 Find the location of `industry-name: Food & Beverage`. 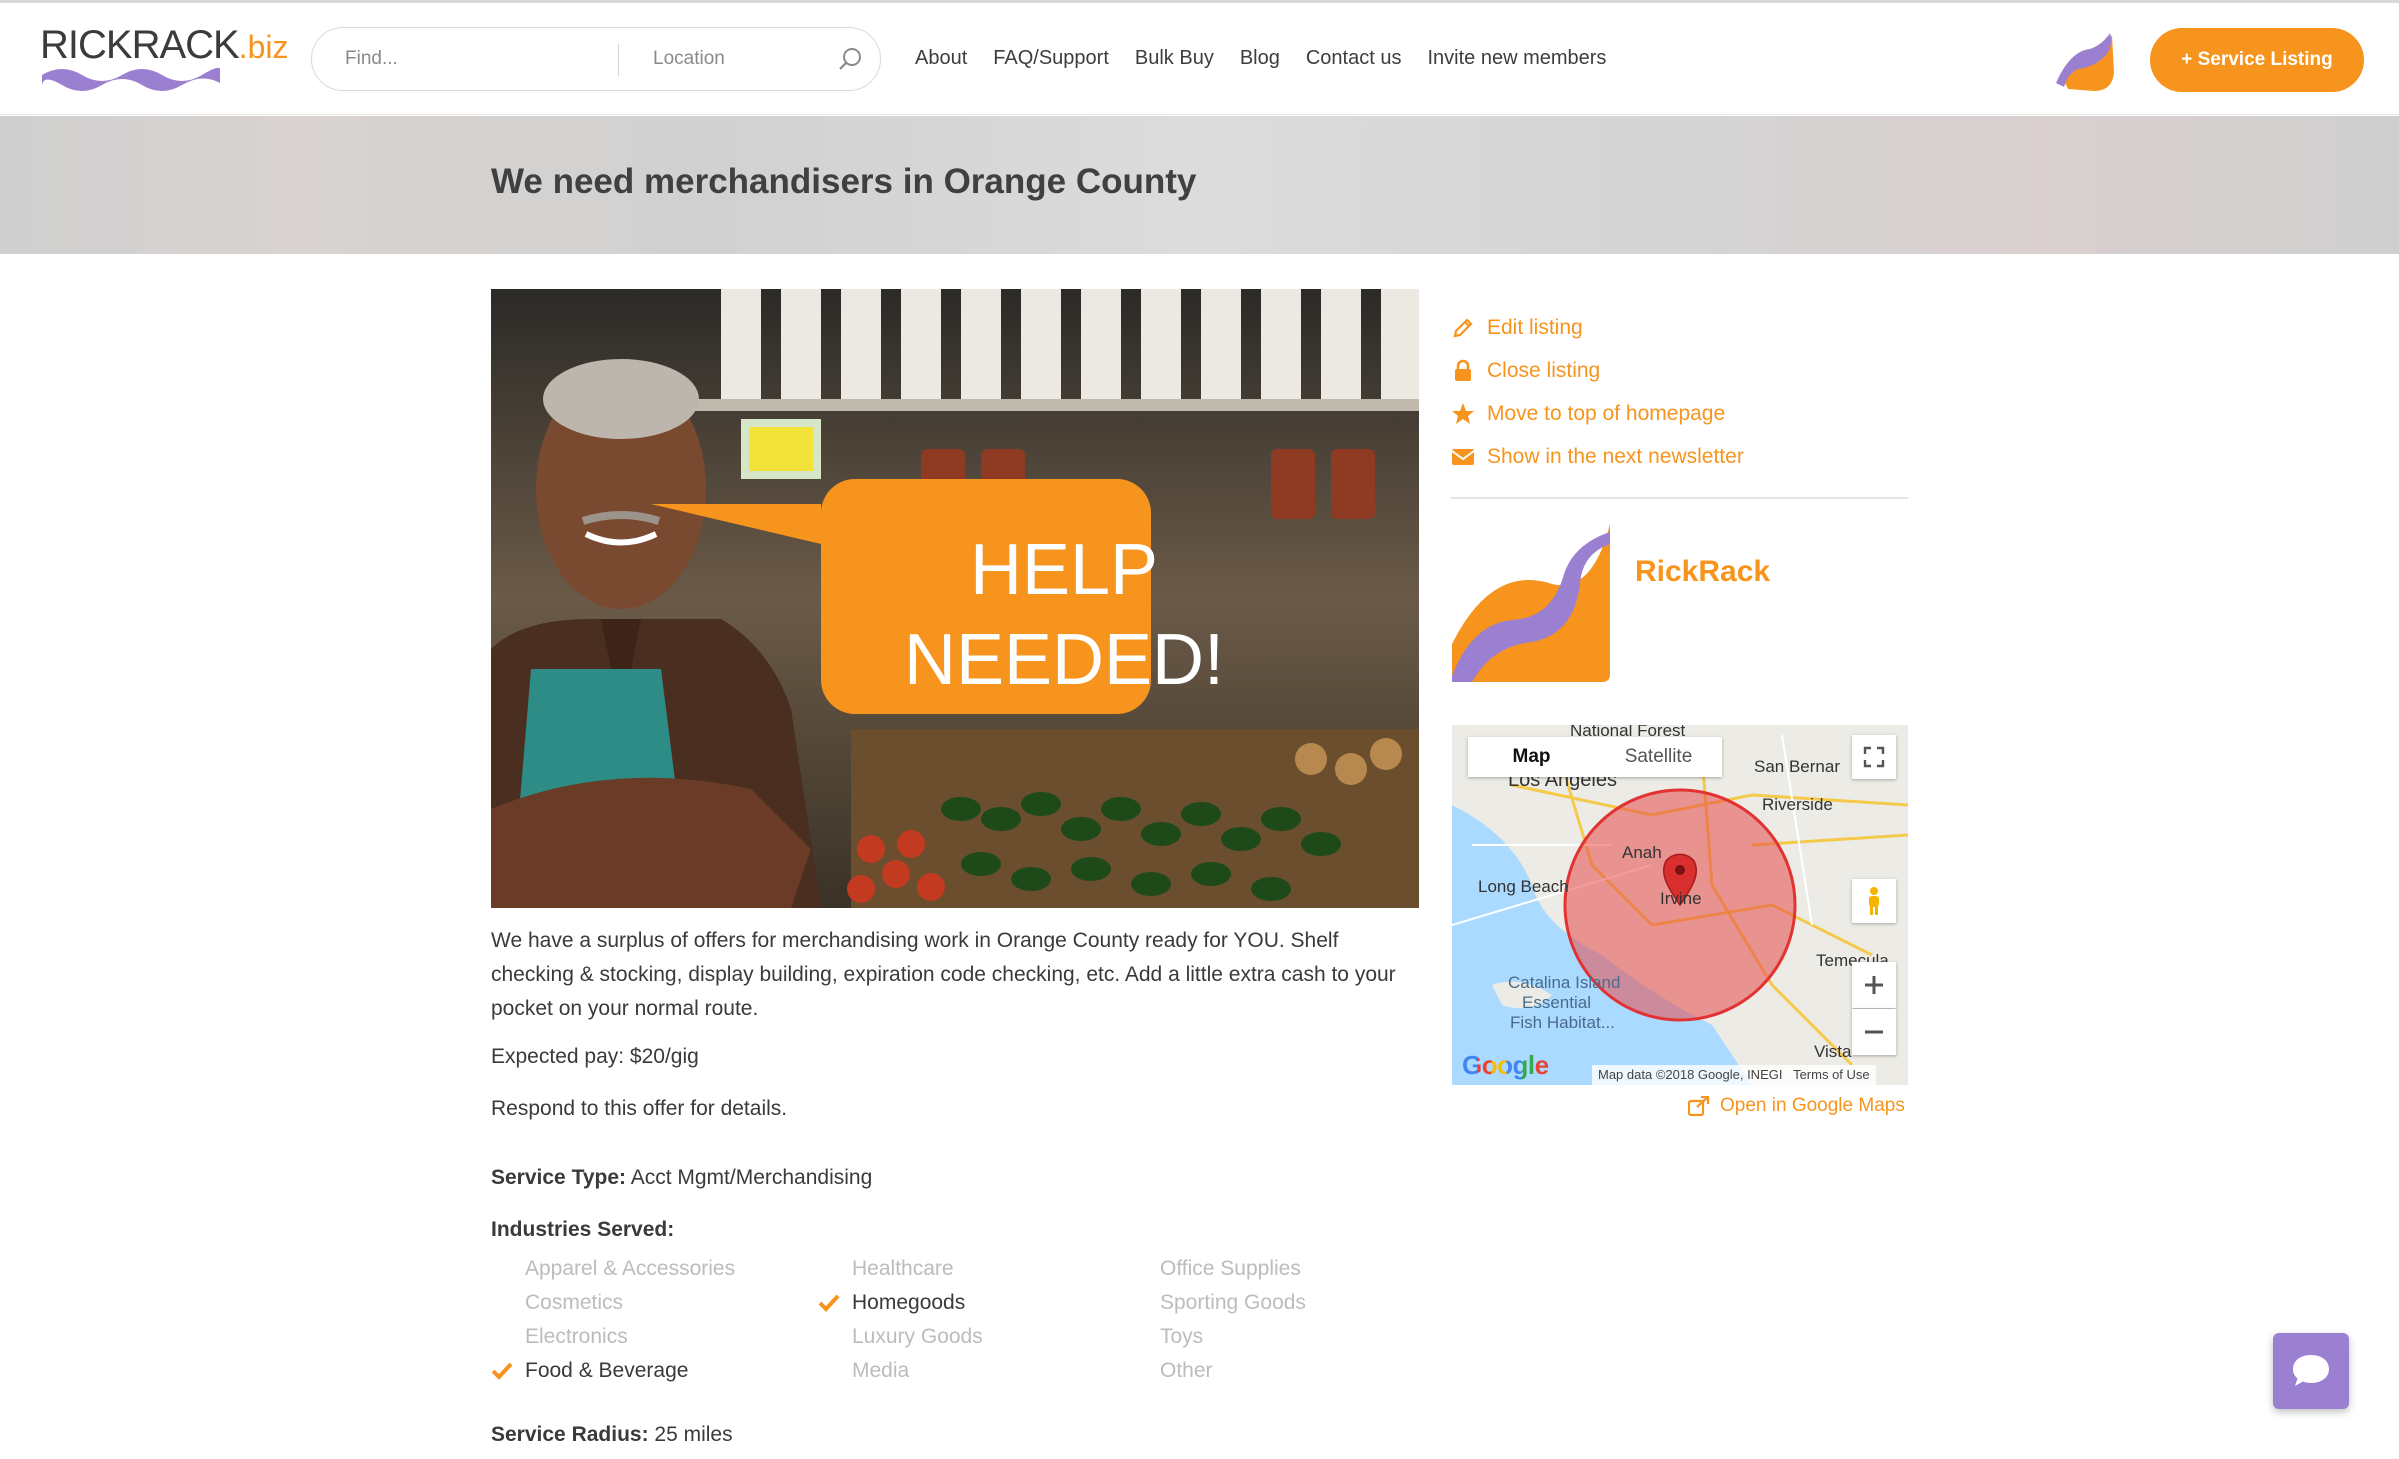

industry-name: Food & Beverage is located at coordinates (607, 1370).